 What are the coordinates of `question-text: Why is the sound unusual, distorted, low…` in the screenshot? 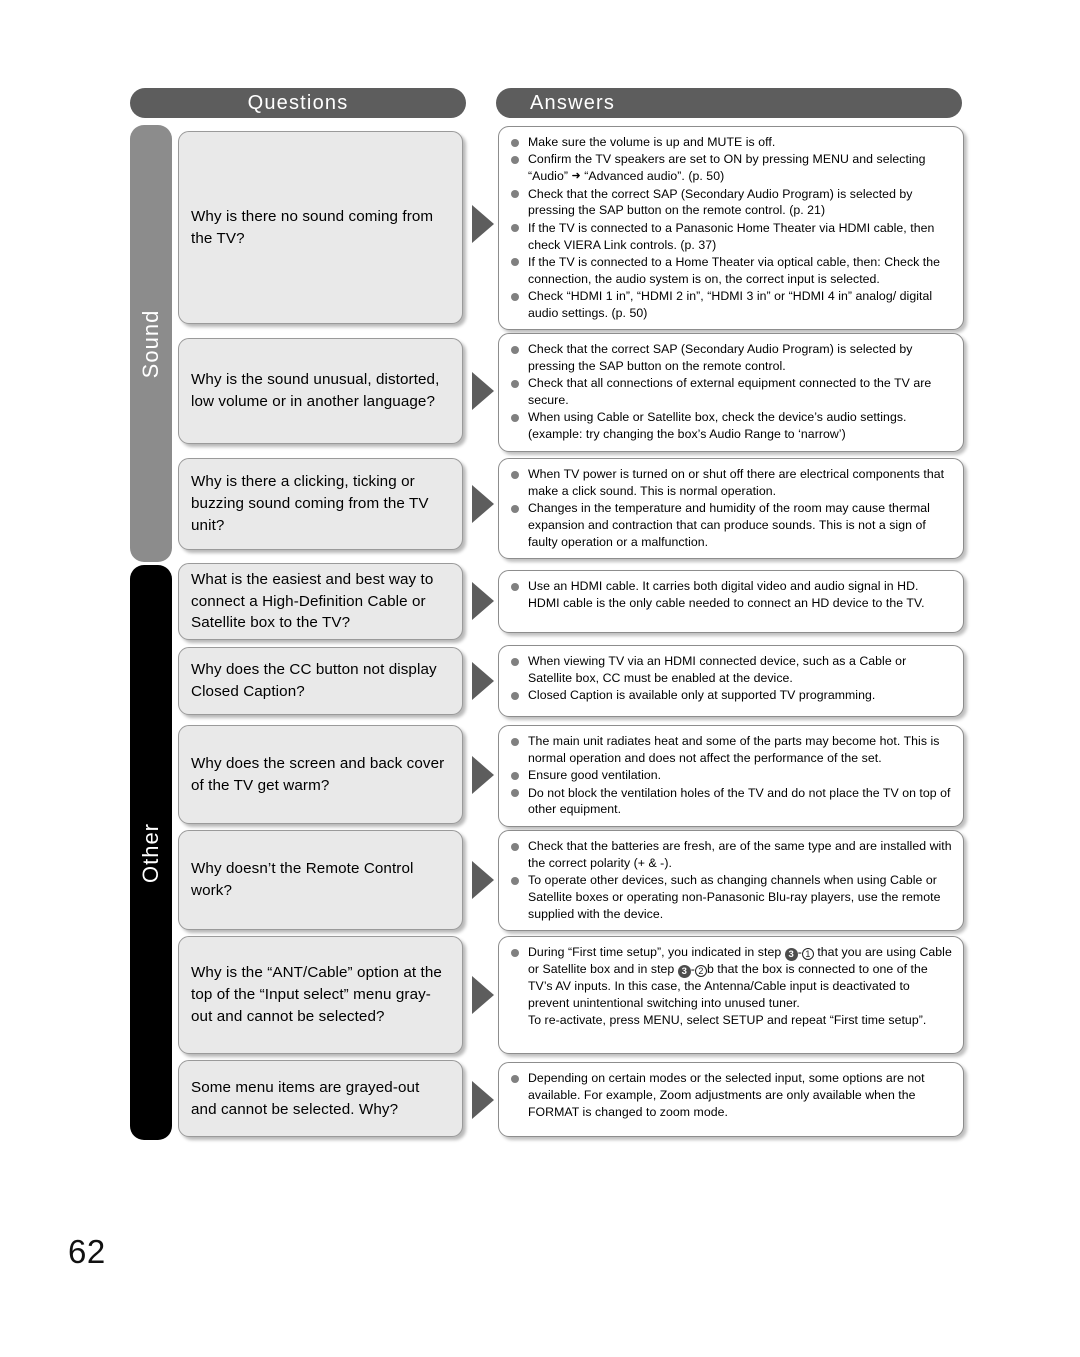 It's located at (315, 390).